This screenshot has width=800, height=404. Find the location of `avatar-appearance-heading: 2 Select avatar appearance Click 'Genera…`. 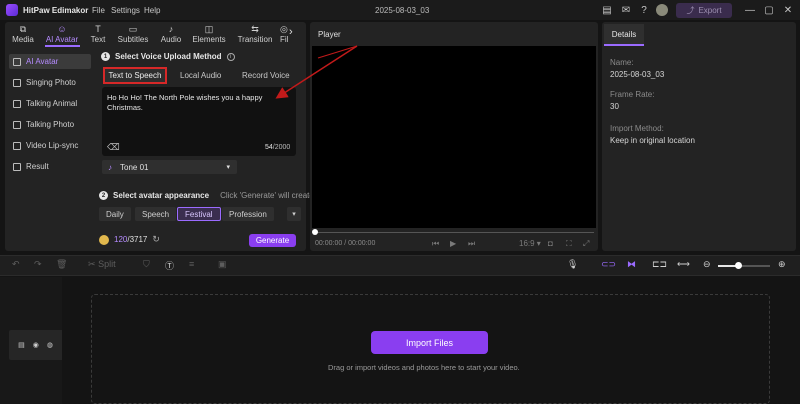

avatar-appearance-heading: 2 Select avatar appearance Click 'Genera… is located at coordinates (210, 195).